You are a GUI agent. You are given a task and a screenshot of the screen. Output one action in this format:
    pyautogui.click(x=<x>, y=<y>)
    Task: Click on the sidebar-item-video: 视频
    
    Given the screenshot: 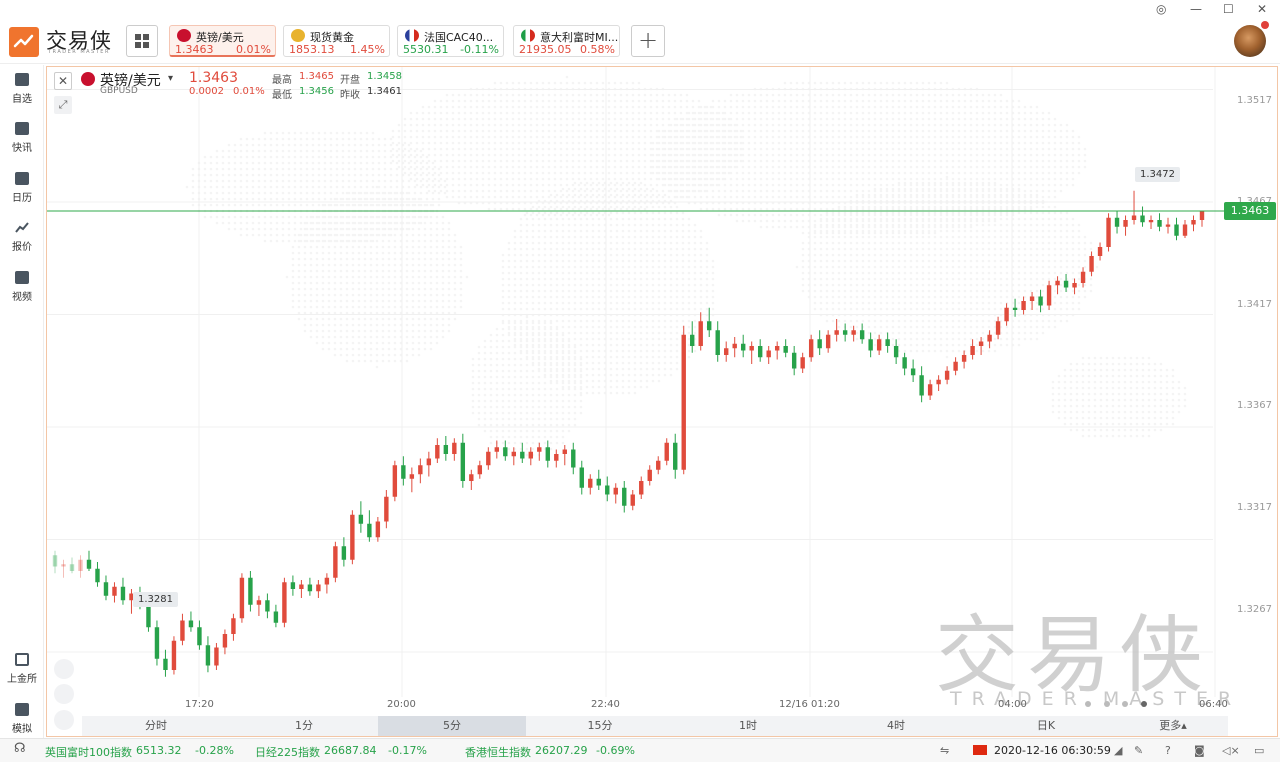 What is the action you would take?
    pyautogui.click(x=22, y=287)
    